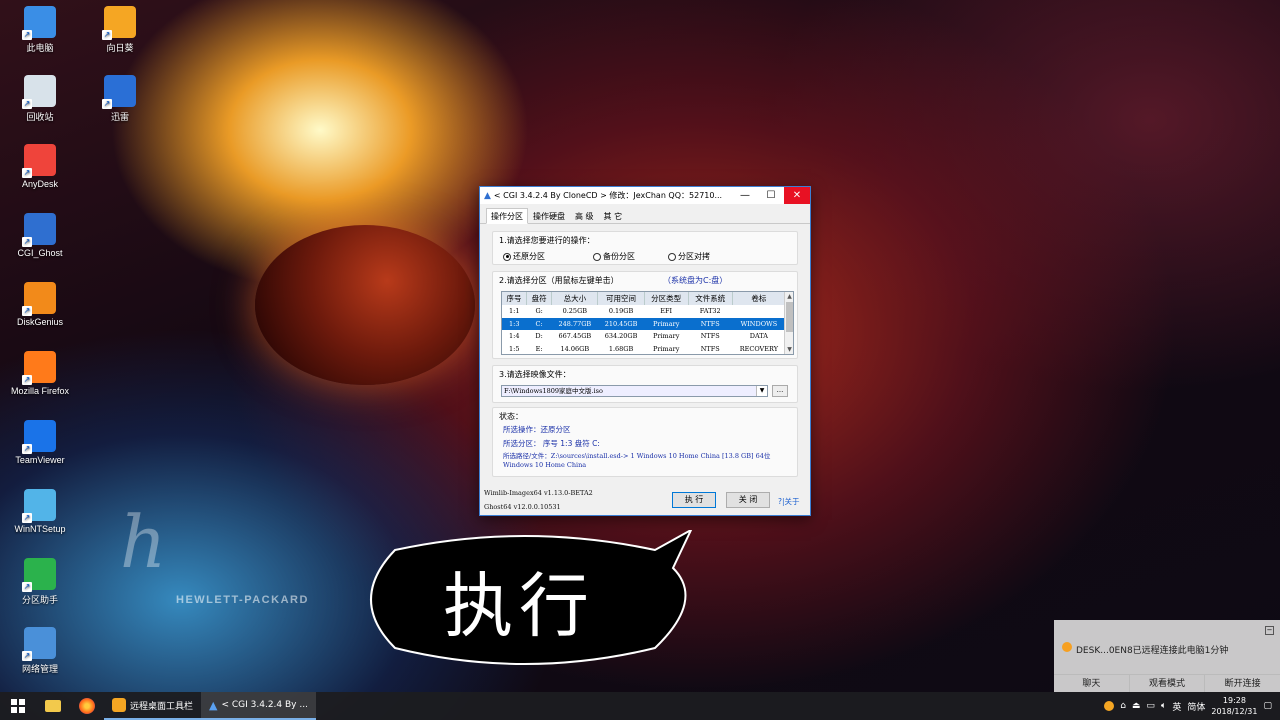 The height and width of the screenshot is (720, 1280). I want to click on desktop-shortcut-diskgenius: DiskGenius, so click(40, 304).